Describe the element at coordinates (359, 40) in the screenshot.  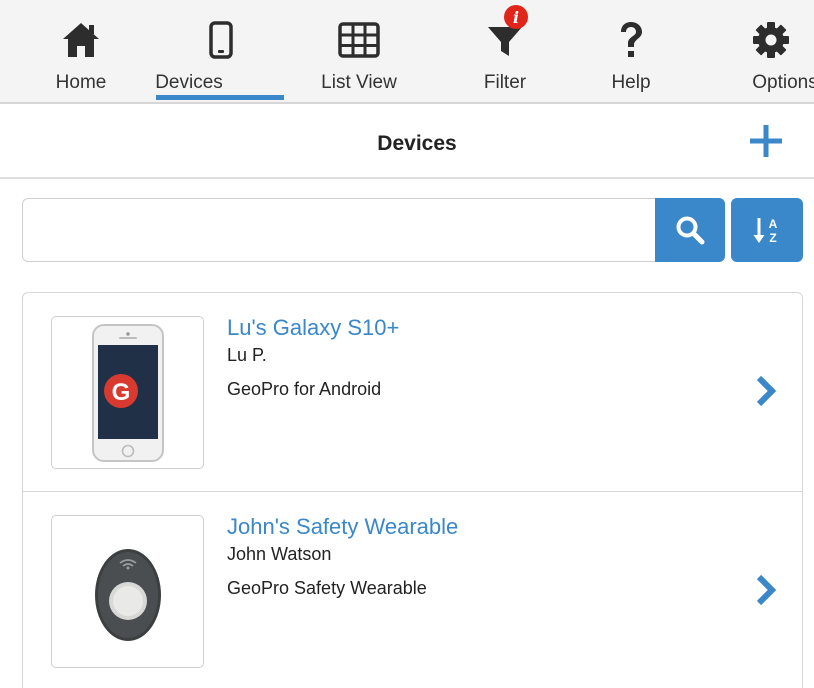
I see `grid-icon` at that location.